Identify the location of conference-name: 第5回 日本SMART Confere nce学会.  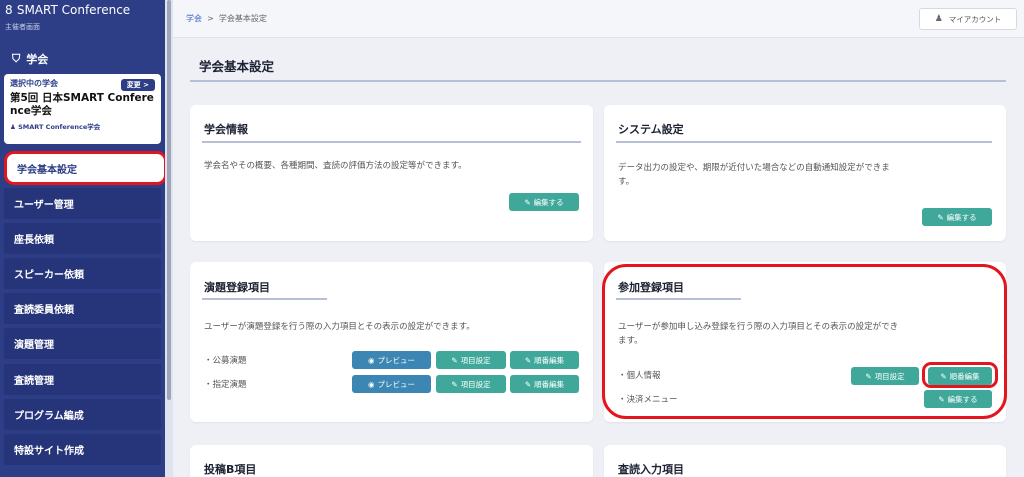
(82, 104).